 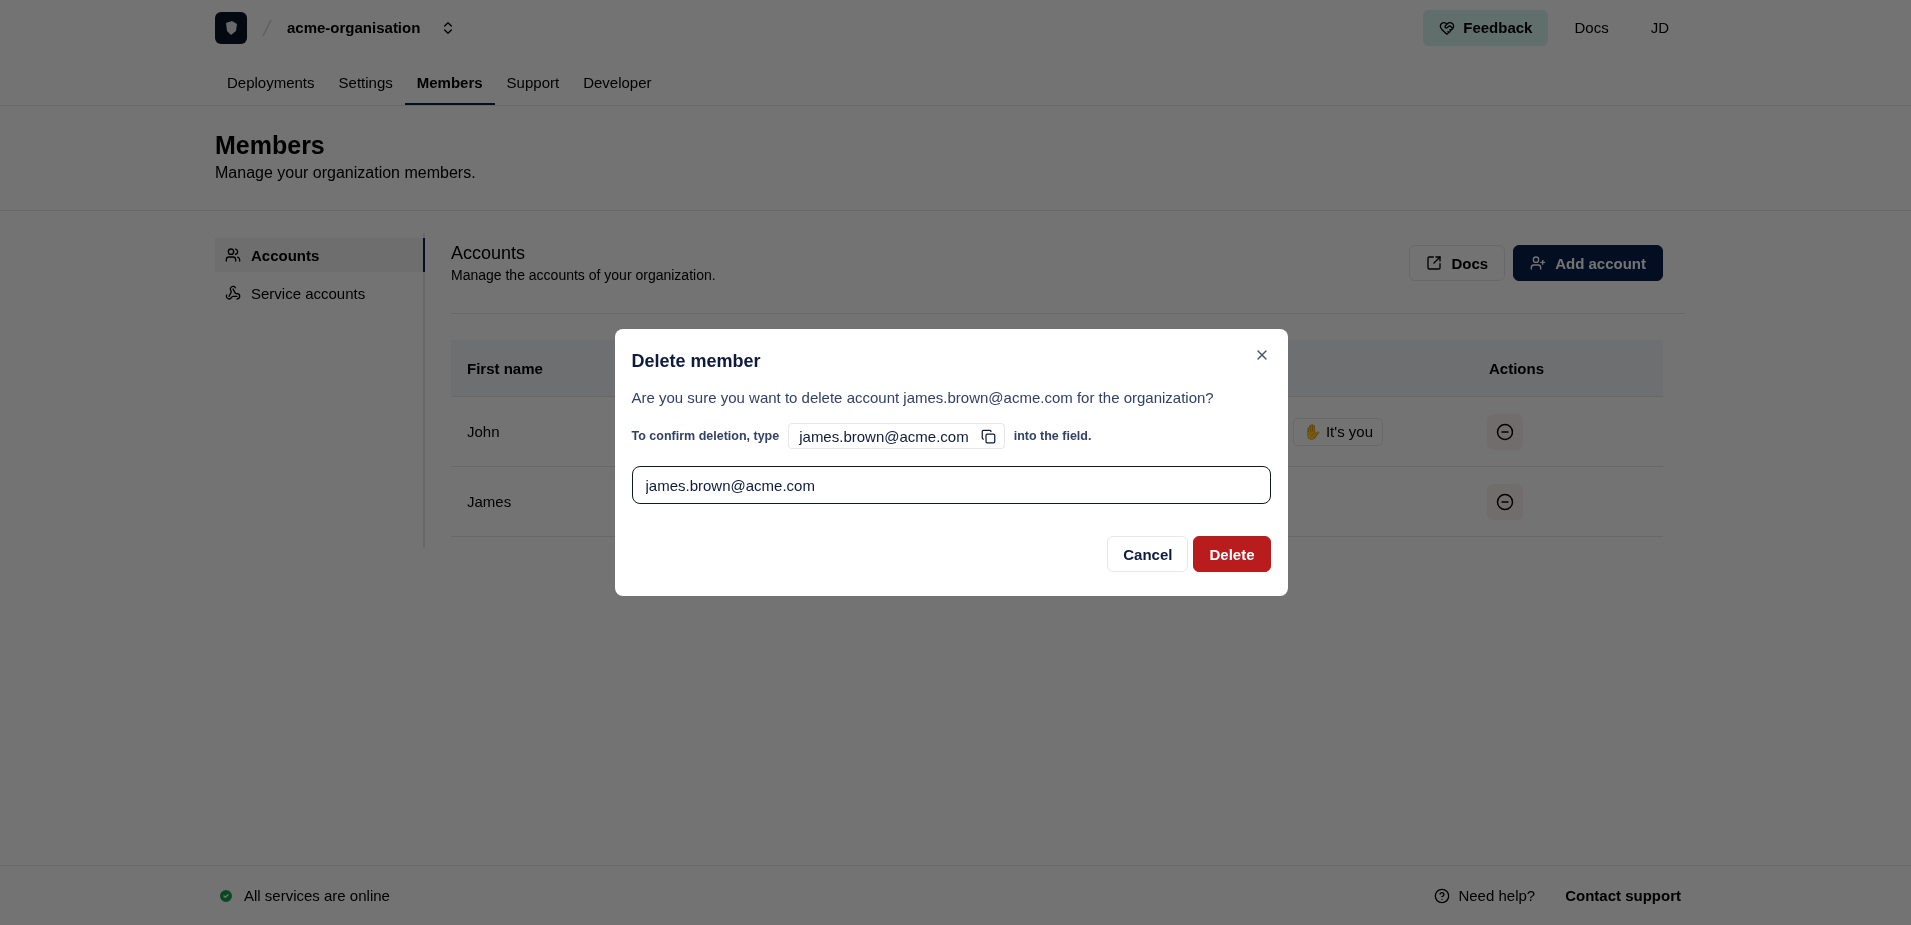 I want to click on dialog-message: Are you sure you want to delete account james.brown@acme.com for the organization?, so click(x=923, y=397).